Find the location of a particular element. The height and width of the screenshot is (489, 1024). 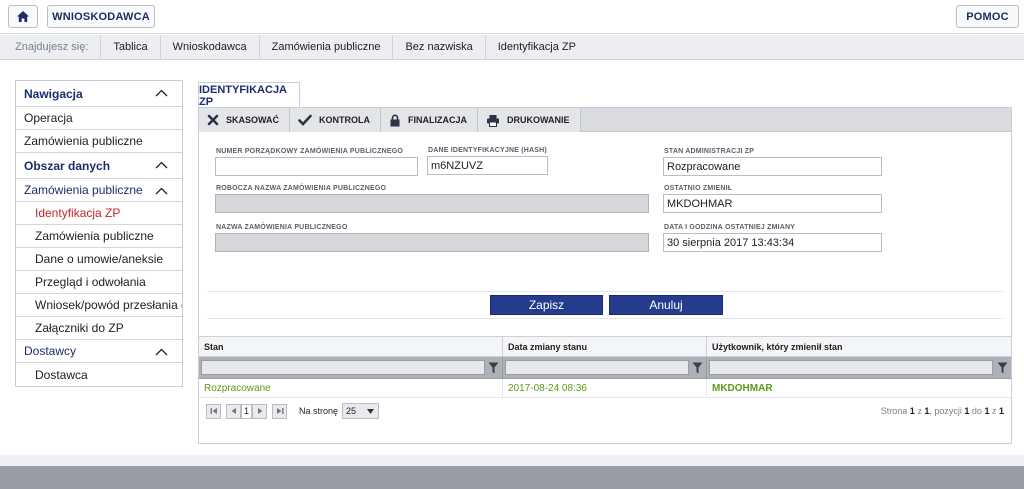

grid-filter-row is located at coordinates (605, 368).